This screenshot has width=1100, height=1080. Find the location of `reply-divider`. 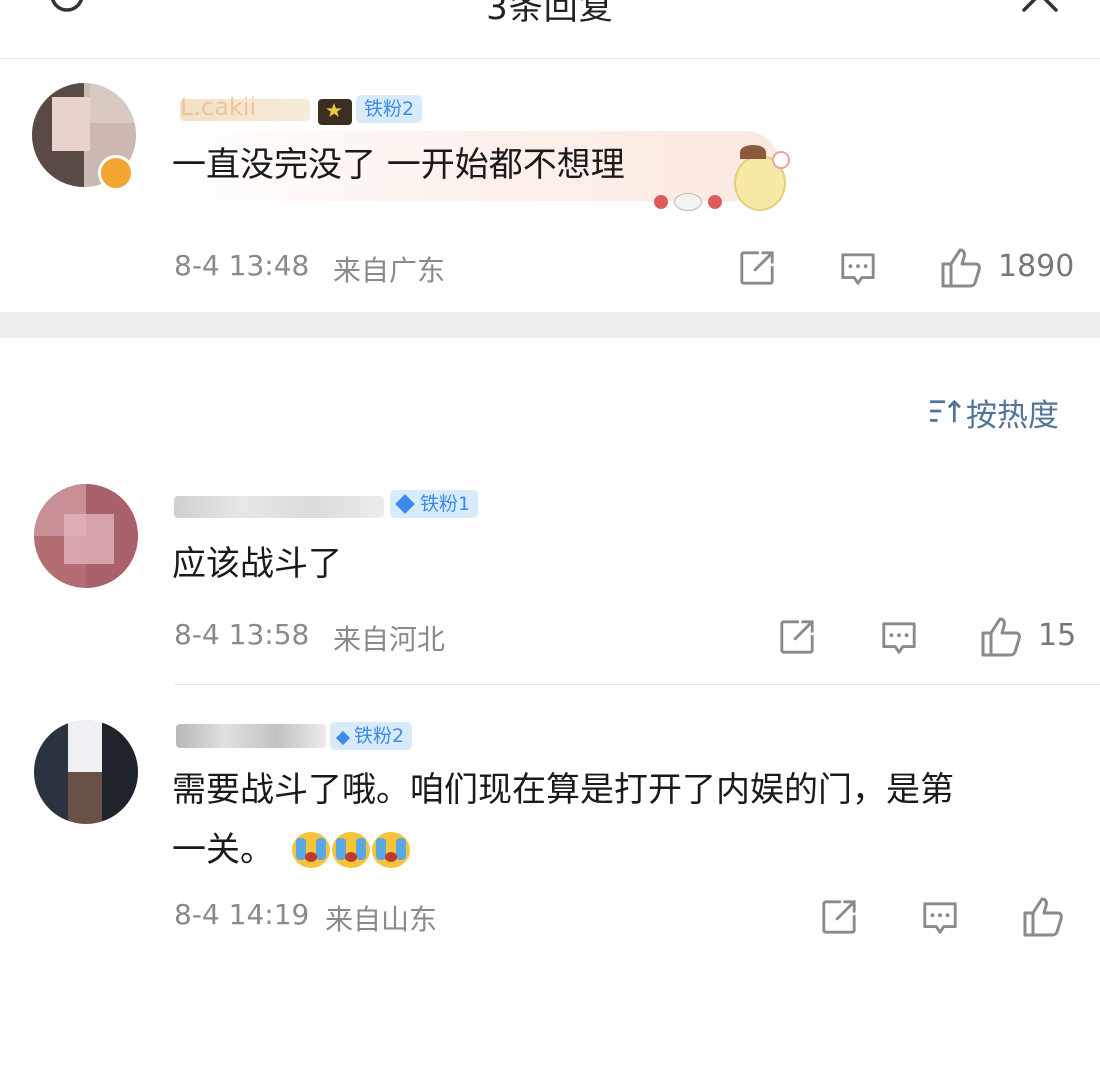

reply-divider is located at coordinates (637, 684).